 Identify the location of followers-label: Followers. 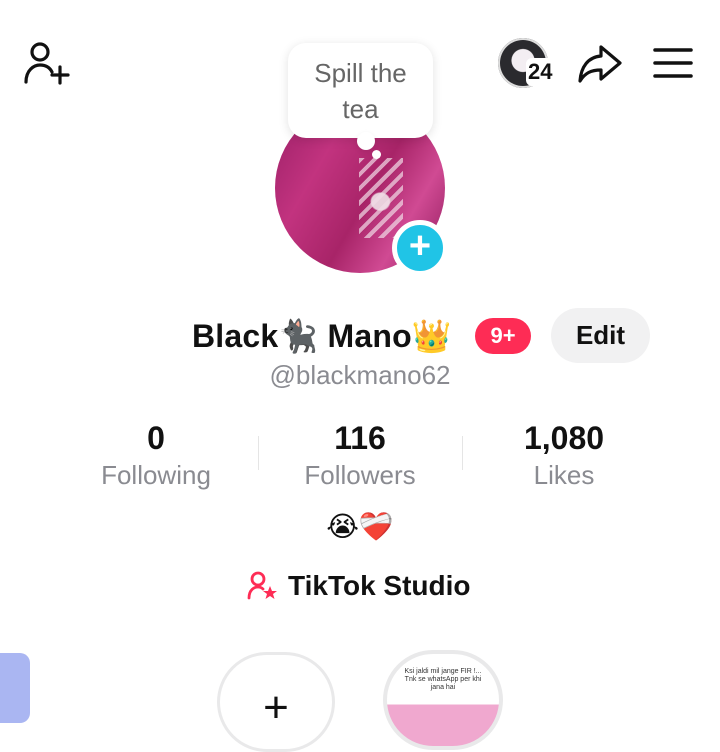
(360, 475).